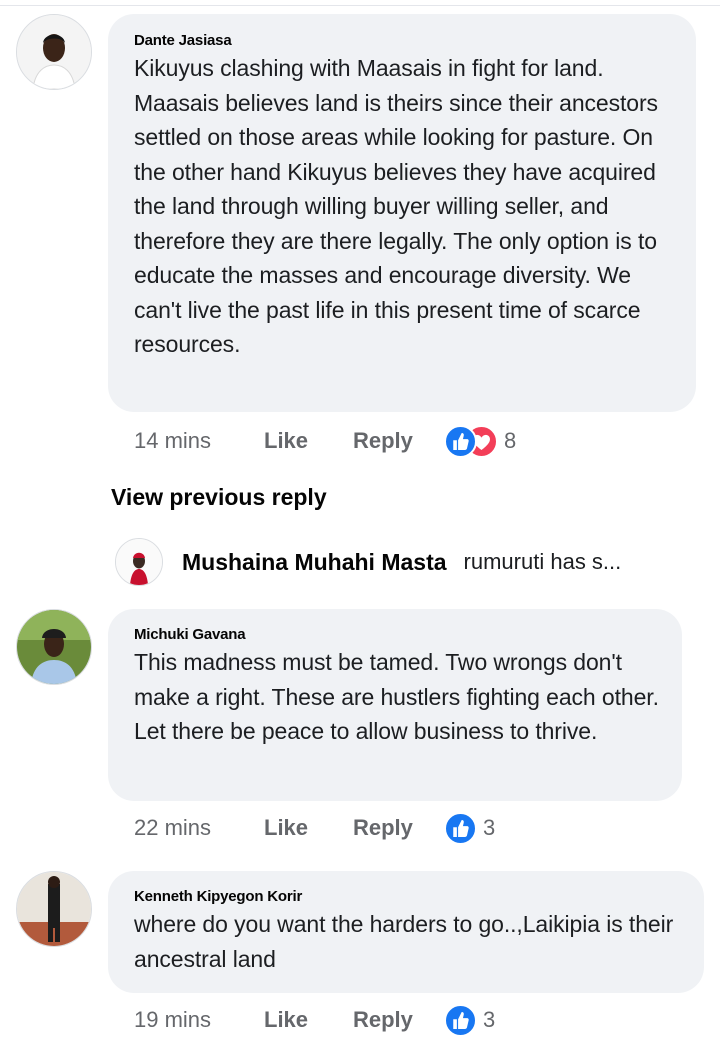  What do you see at coordinates (172, 1020) in the screenshot?
I see `comment-timestamp: 19 mins` at bounding box center [172, 1020].